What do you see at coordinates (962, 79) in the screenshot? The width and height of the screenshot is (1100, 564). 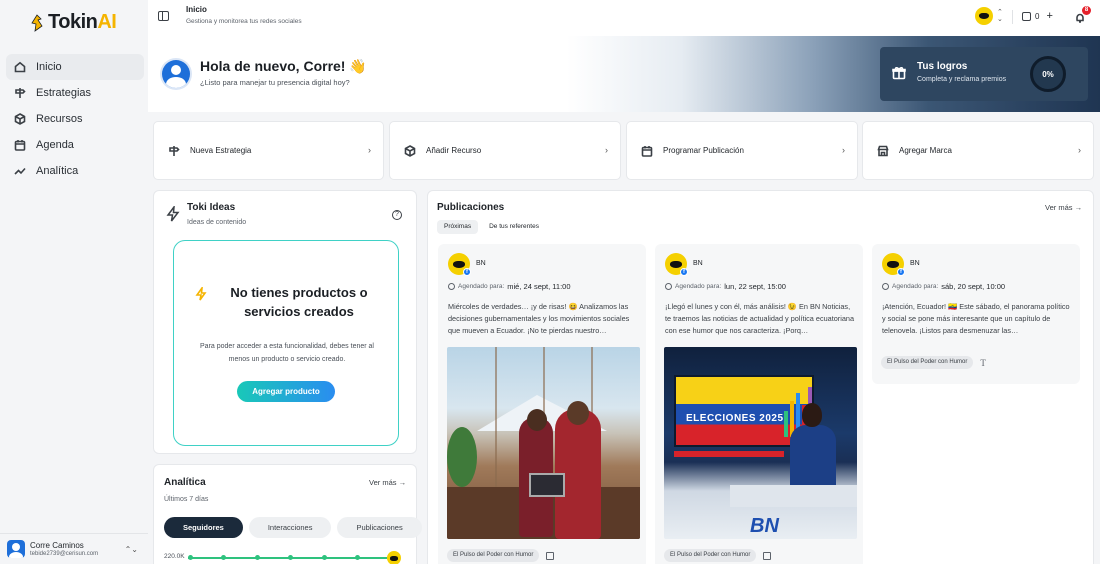 I see `achievements-subtitle: Completa y reclama premios` at bounding box center [962, 79].